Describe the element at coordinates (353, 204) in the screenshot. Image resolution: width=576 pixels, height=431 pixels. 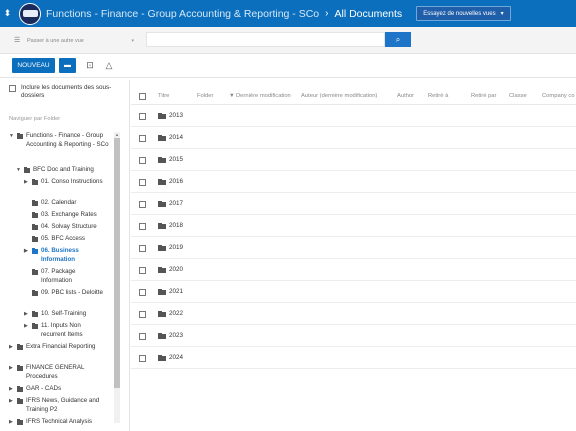
I see `list-row: 2017` at that location.